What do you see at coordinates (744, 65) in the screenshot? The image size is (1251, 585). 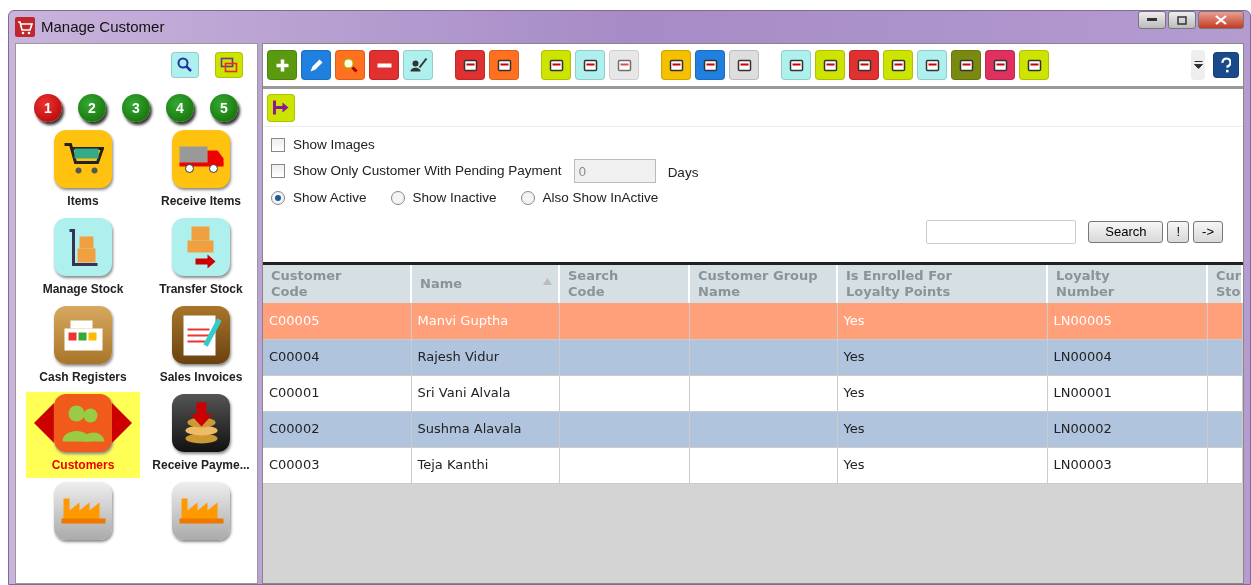 I see `award-check-button` at bounding box center [744, 65].